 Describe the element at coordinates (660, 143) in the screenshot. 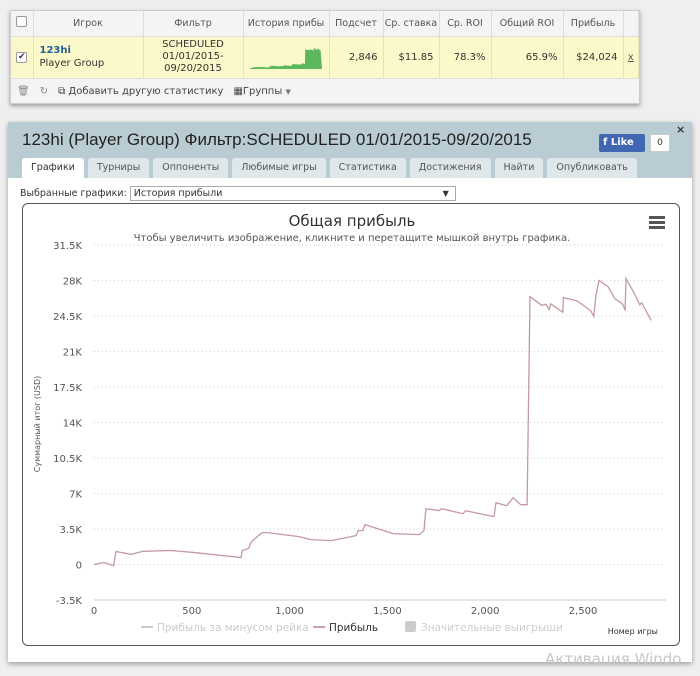

I see `like-count: 0` at that location.